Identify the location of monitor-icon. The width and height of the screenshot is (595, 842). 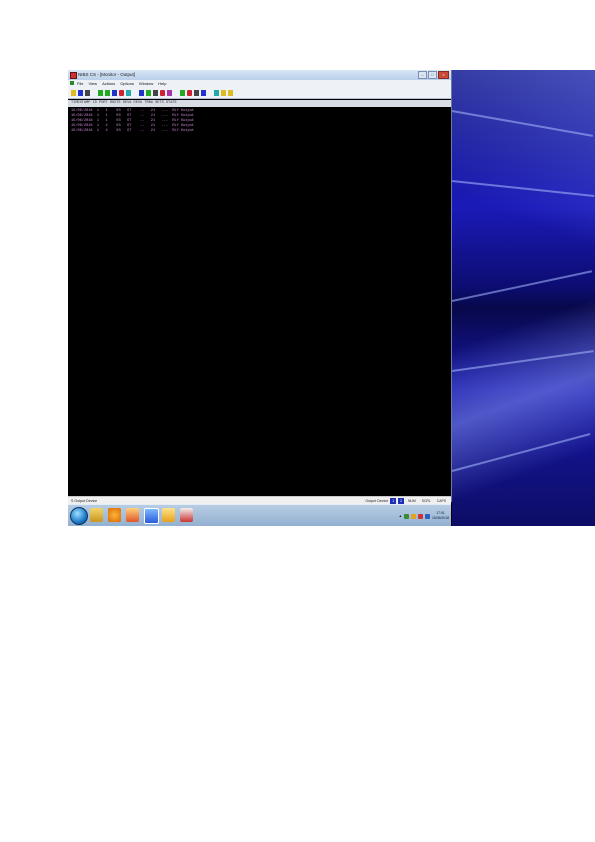
(114, 92).